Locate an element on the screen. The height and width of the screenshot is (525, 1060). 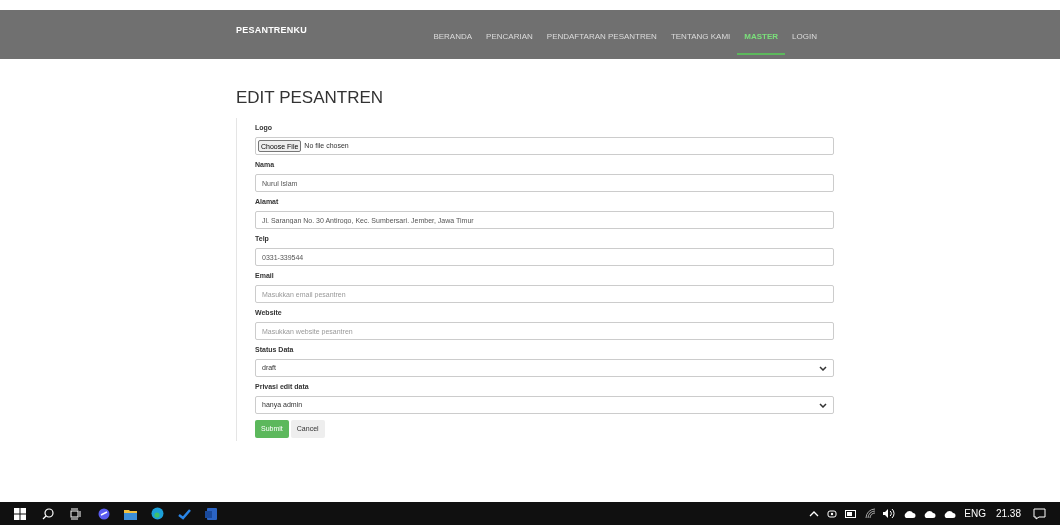
camera-icon is located at coordinates (832, 513).